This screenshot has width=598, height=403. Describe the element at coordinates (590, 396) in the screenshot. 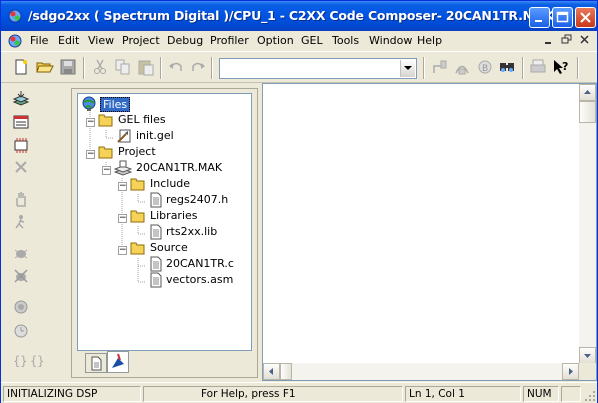

I see `resize-grip-icon` at that location.